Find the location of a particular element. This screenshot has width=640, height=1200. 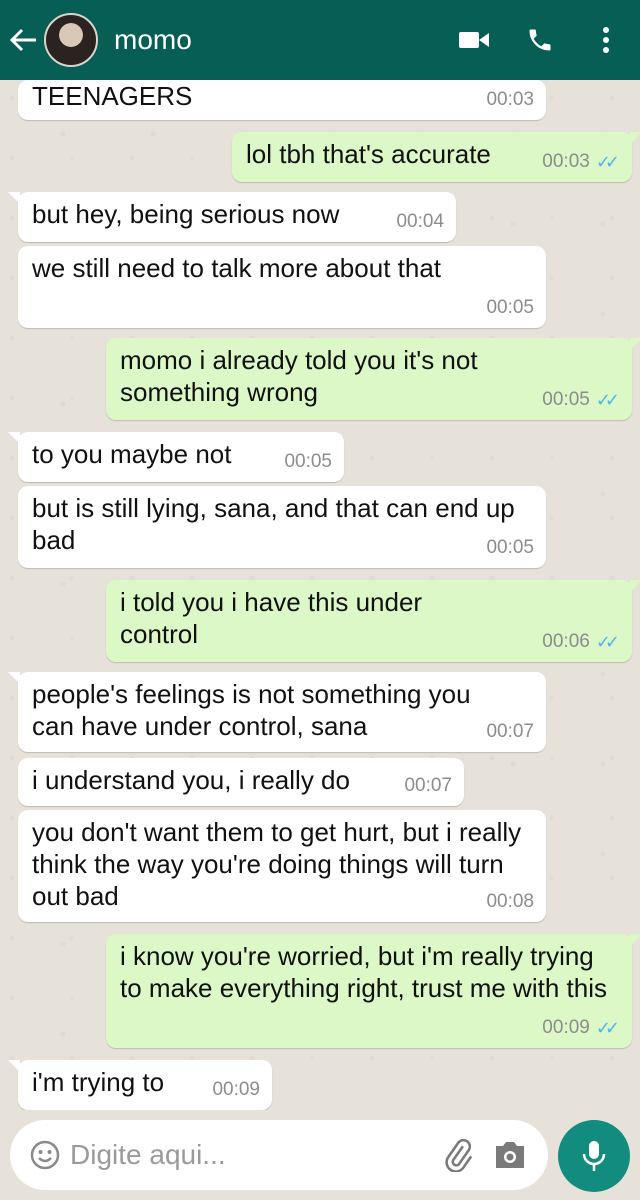

message-time: 00:04 is located at coordinates (420, 221).